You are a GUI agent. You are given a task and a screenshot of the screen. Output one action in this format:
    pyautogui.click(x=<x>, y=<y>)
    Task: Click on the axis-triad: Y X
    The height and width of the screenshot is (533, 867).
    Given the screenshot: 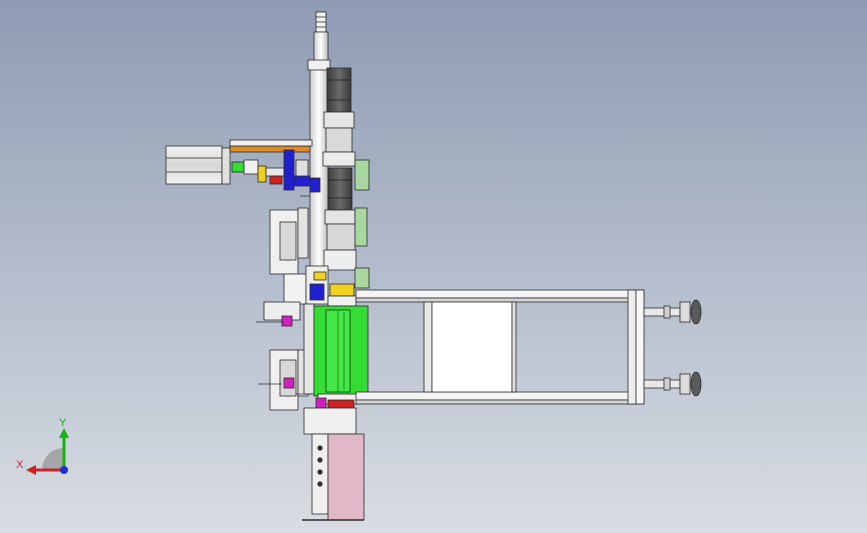 What is the action you would take?
    pyautogui.click(x=42, y=446)
    